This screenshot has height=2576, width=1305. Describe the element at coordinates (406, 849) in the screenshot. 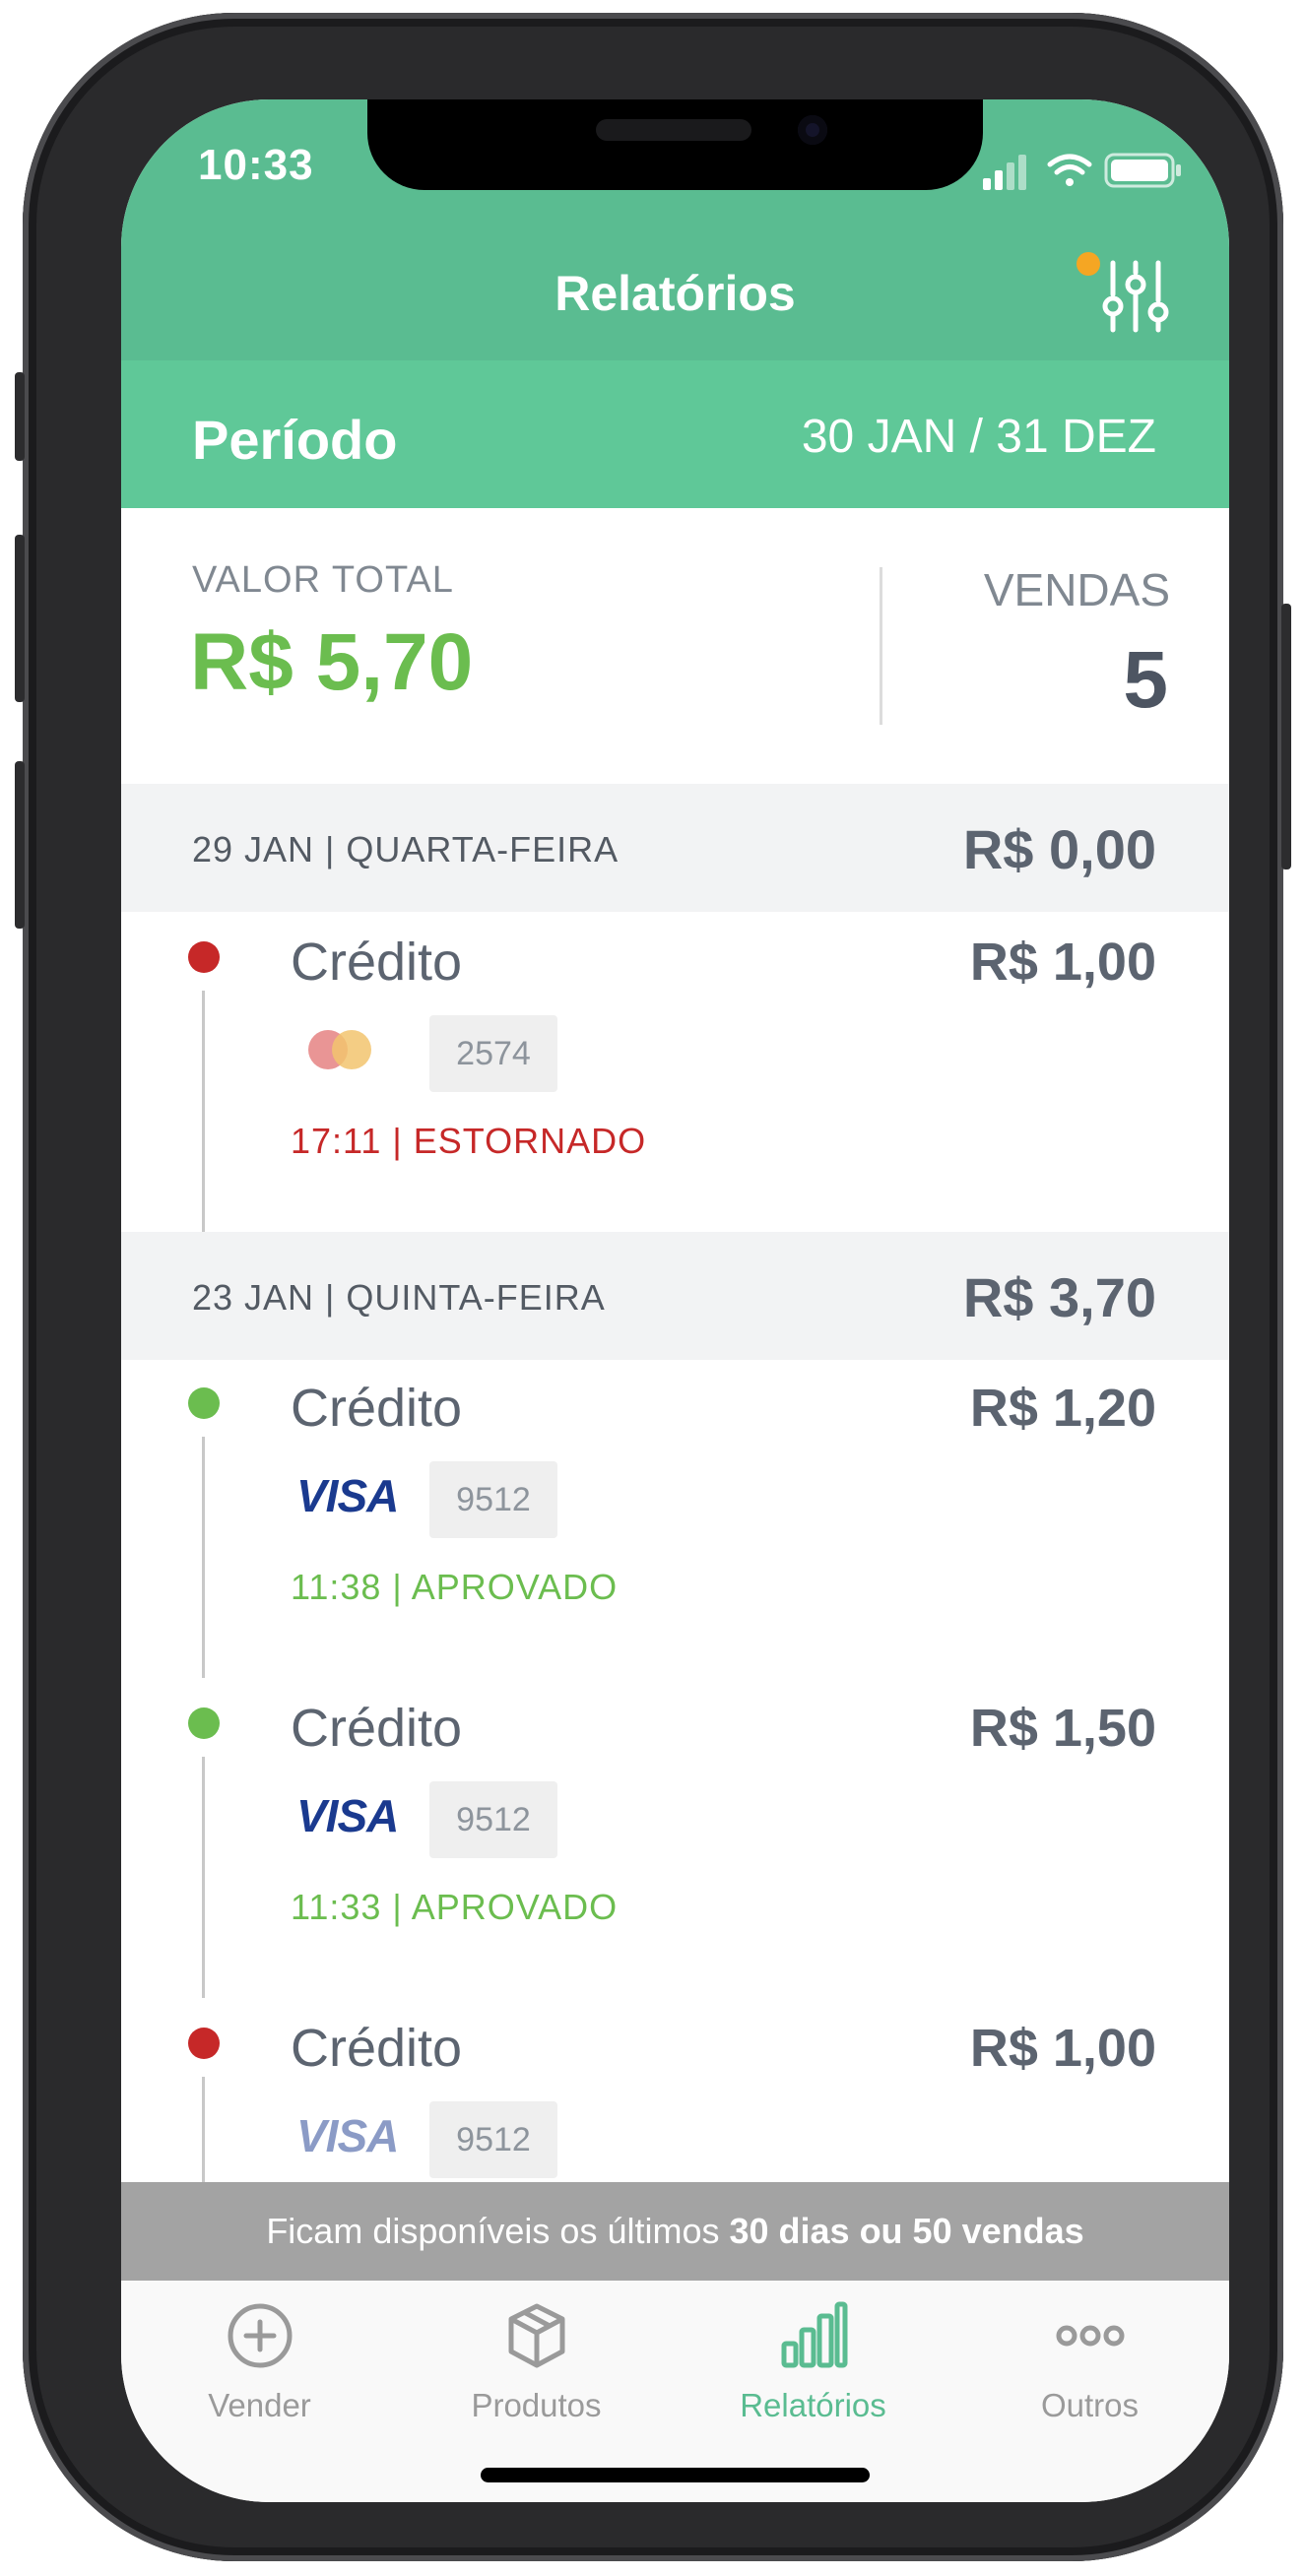

I see `day-title: 29 JAN | QUARTA-FEIRA` at that location.